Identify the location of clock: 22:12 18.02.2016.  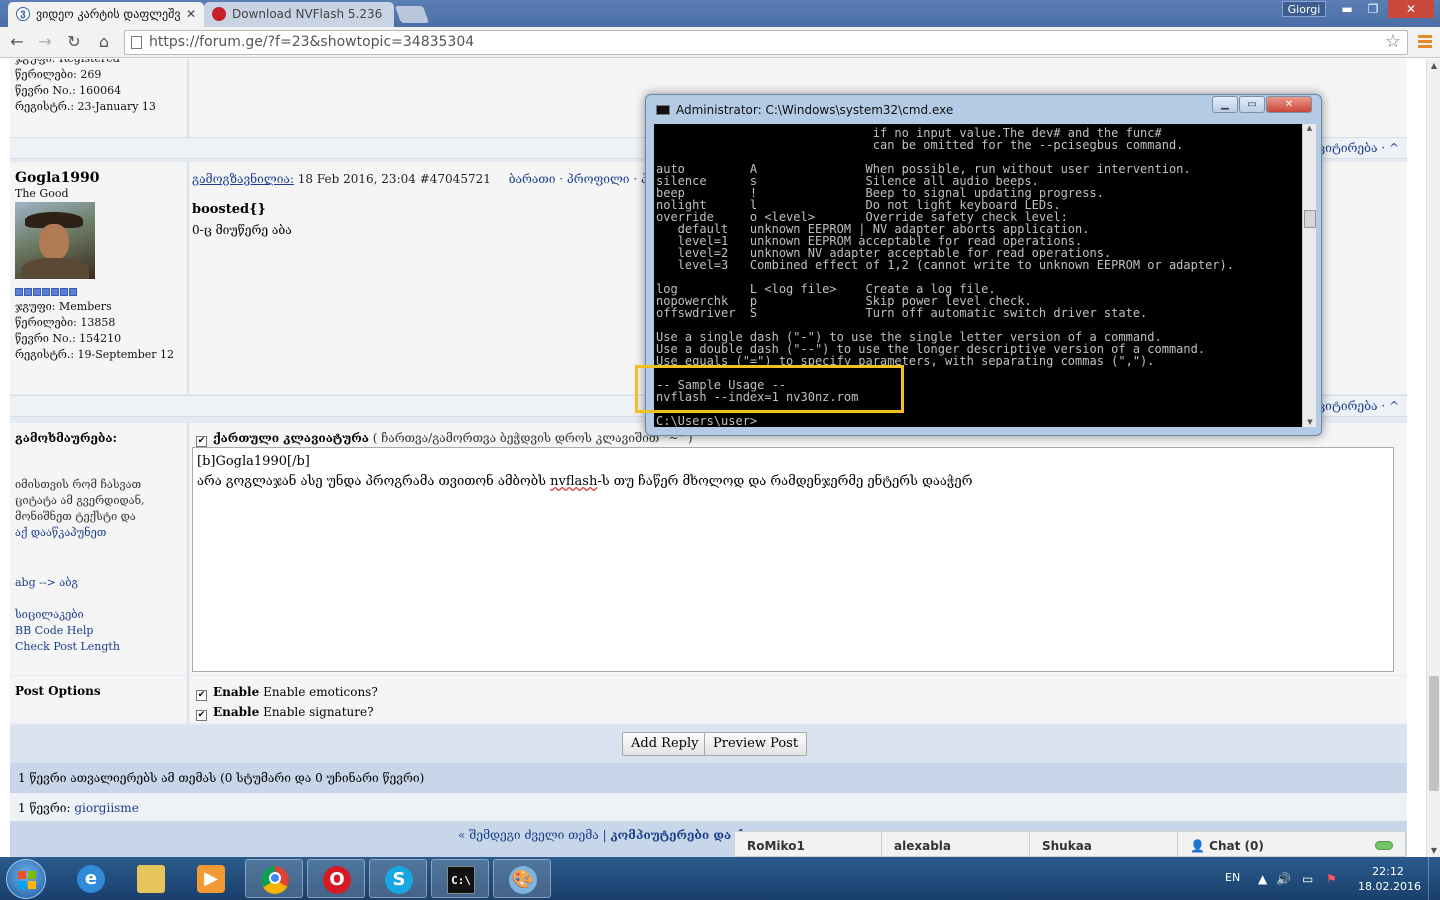
(1389, 879).